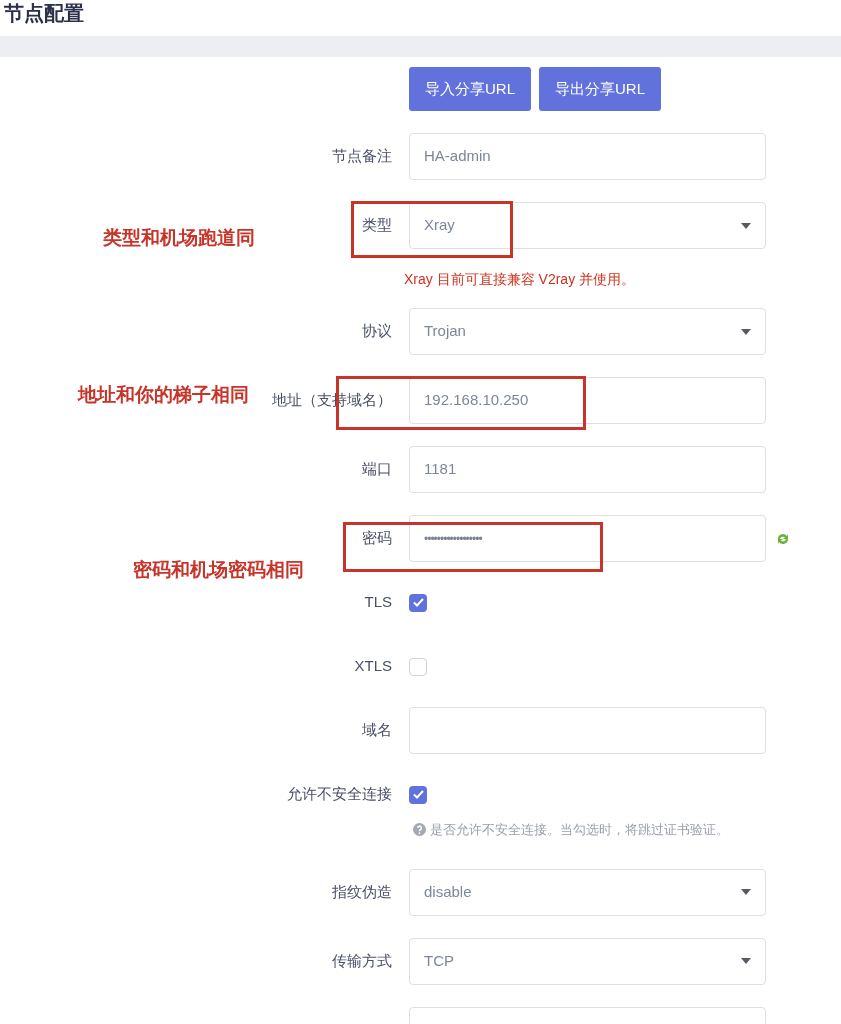 The image size is (841, 1024). Describe the element at coordinates (377, 469) in the screenshot. I see `field-label: 端口` at that location.